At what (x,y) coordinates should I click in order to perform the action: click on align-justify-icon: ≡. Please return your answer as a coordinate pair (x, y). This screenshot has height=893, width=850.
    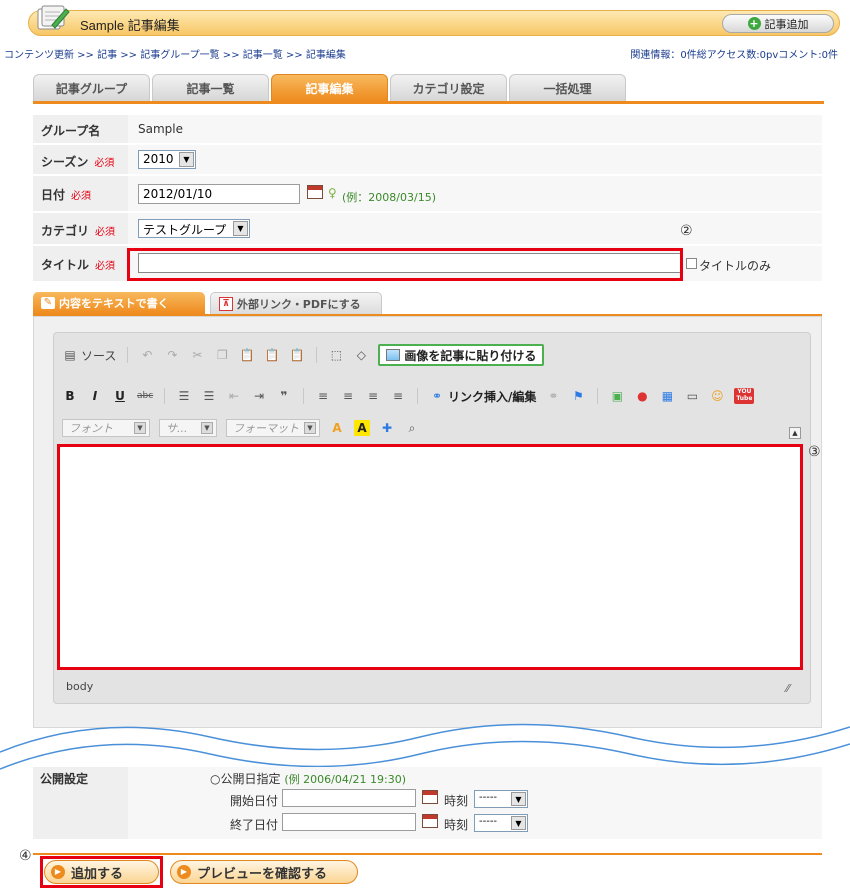
    Looking at the image, I should click on (398, 396).